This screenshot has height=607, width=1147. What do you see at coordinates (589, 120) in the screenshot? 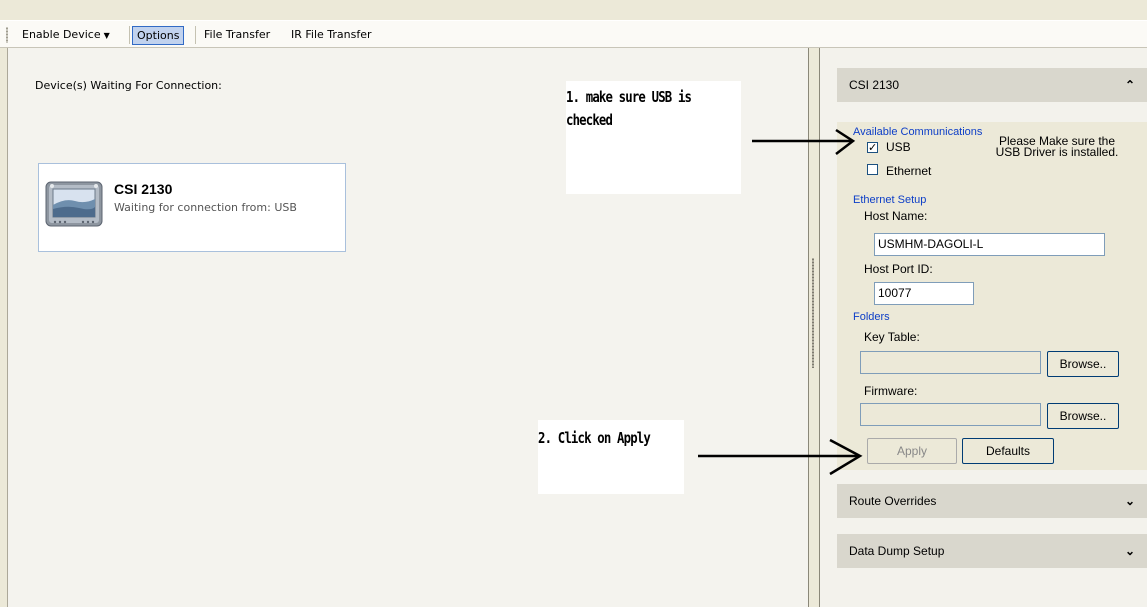
I see `annotation-note-1-line2: checked` at bounding box center [589, 120].